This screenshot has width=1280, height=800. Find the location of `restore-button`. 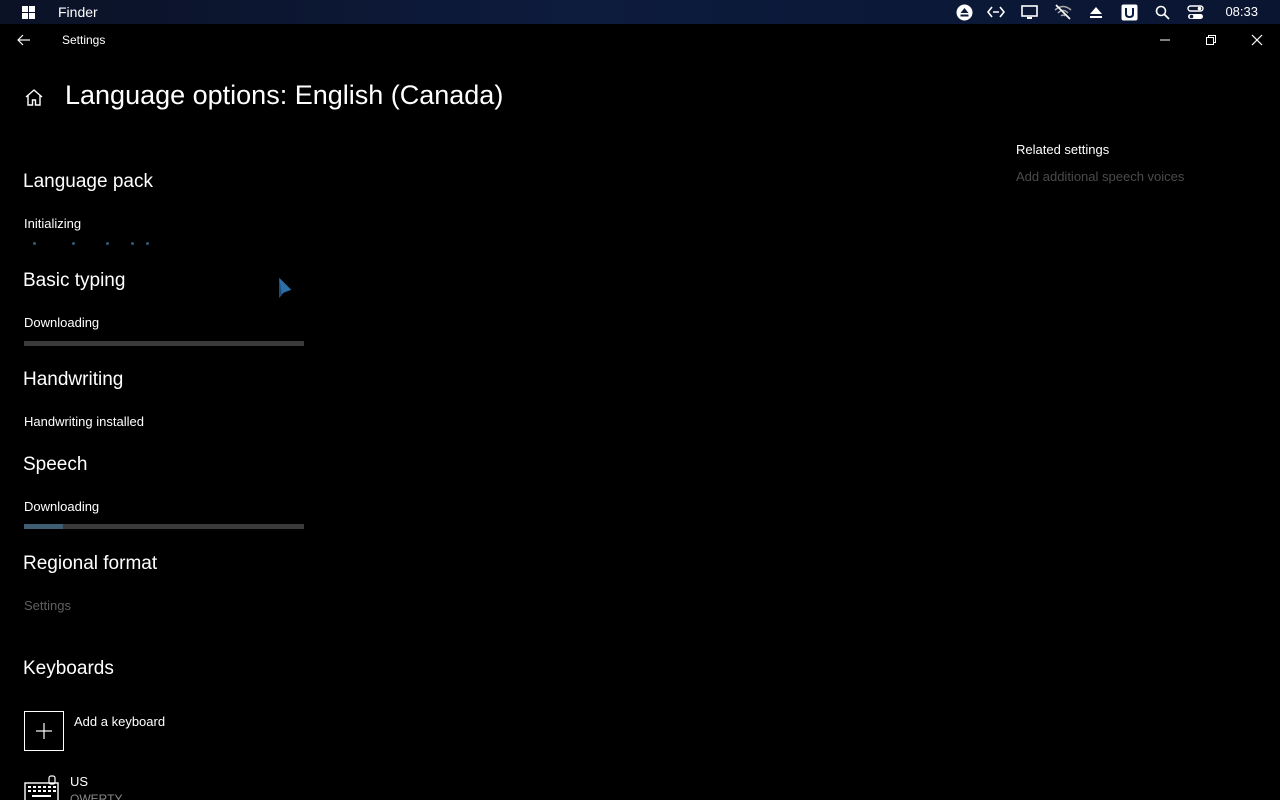

restore-button is located at coordinates (1211, 40).